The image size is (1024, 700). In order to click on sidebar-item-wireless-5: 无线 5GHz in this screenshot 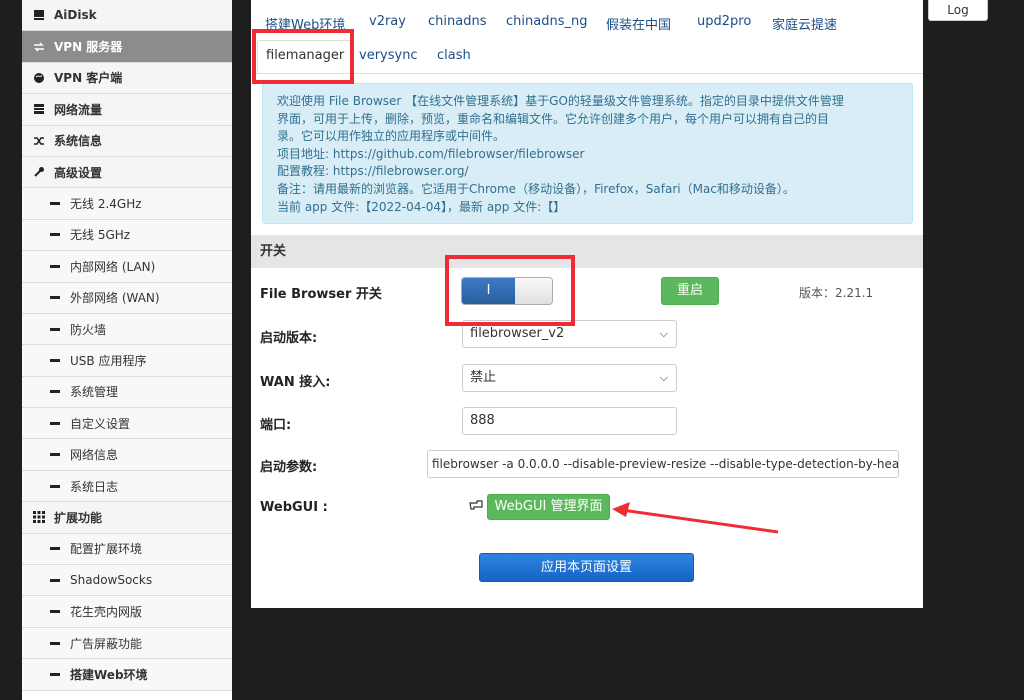, I will do `click(127, 235)`.